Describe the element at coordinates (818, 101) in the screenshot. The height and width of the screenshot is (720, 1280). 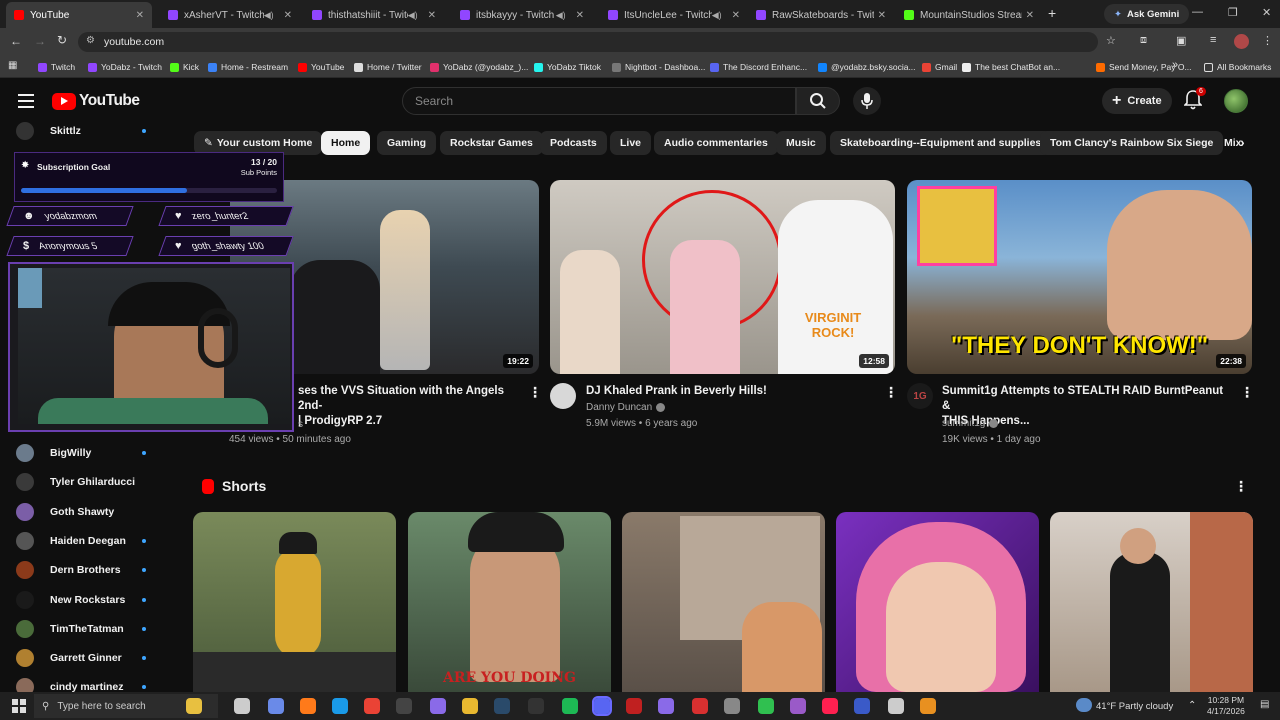
I see `search-button` at that location.